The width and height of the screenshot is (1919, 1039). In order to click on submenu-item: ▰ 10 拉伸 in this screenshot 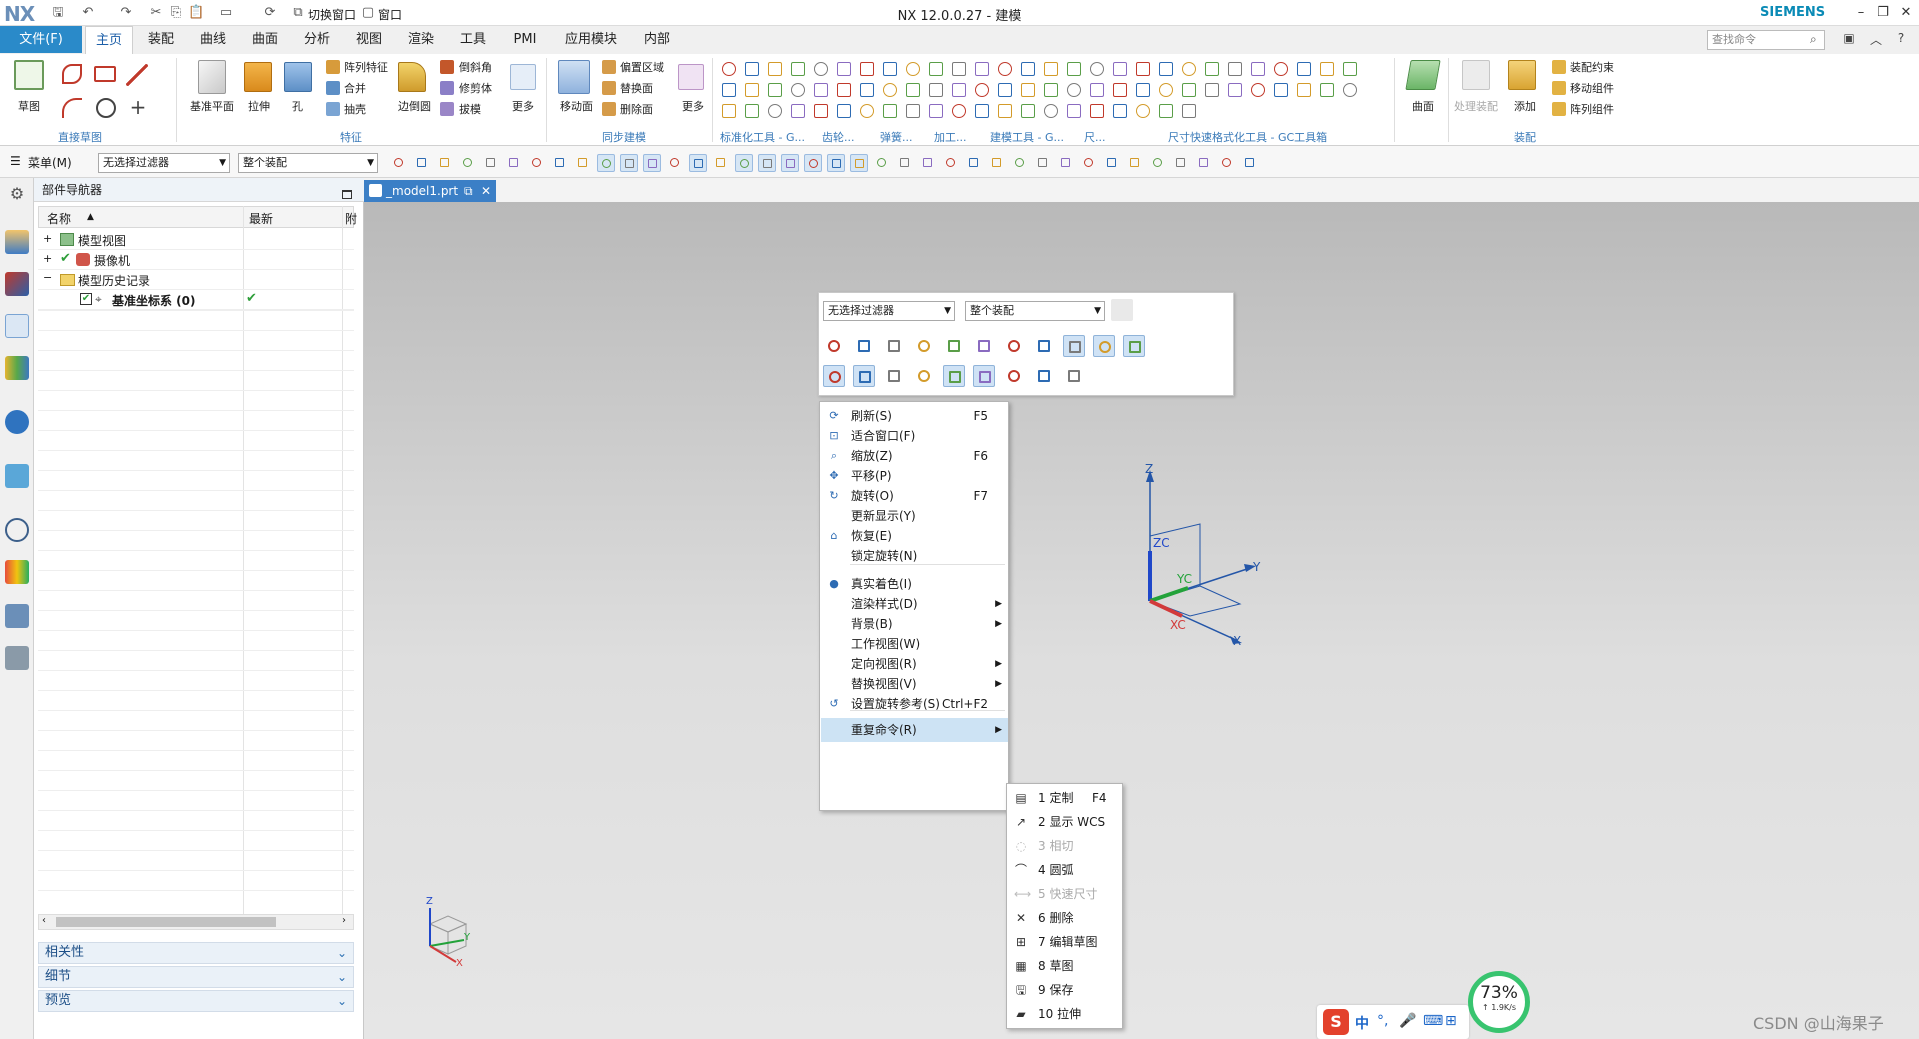, I will do `click(1065, 1014)`.